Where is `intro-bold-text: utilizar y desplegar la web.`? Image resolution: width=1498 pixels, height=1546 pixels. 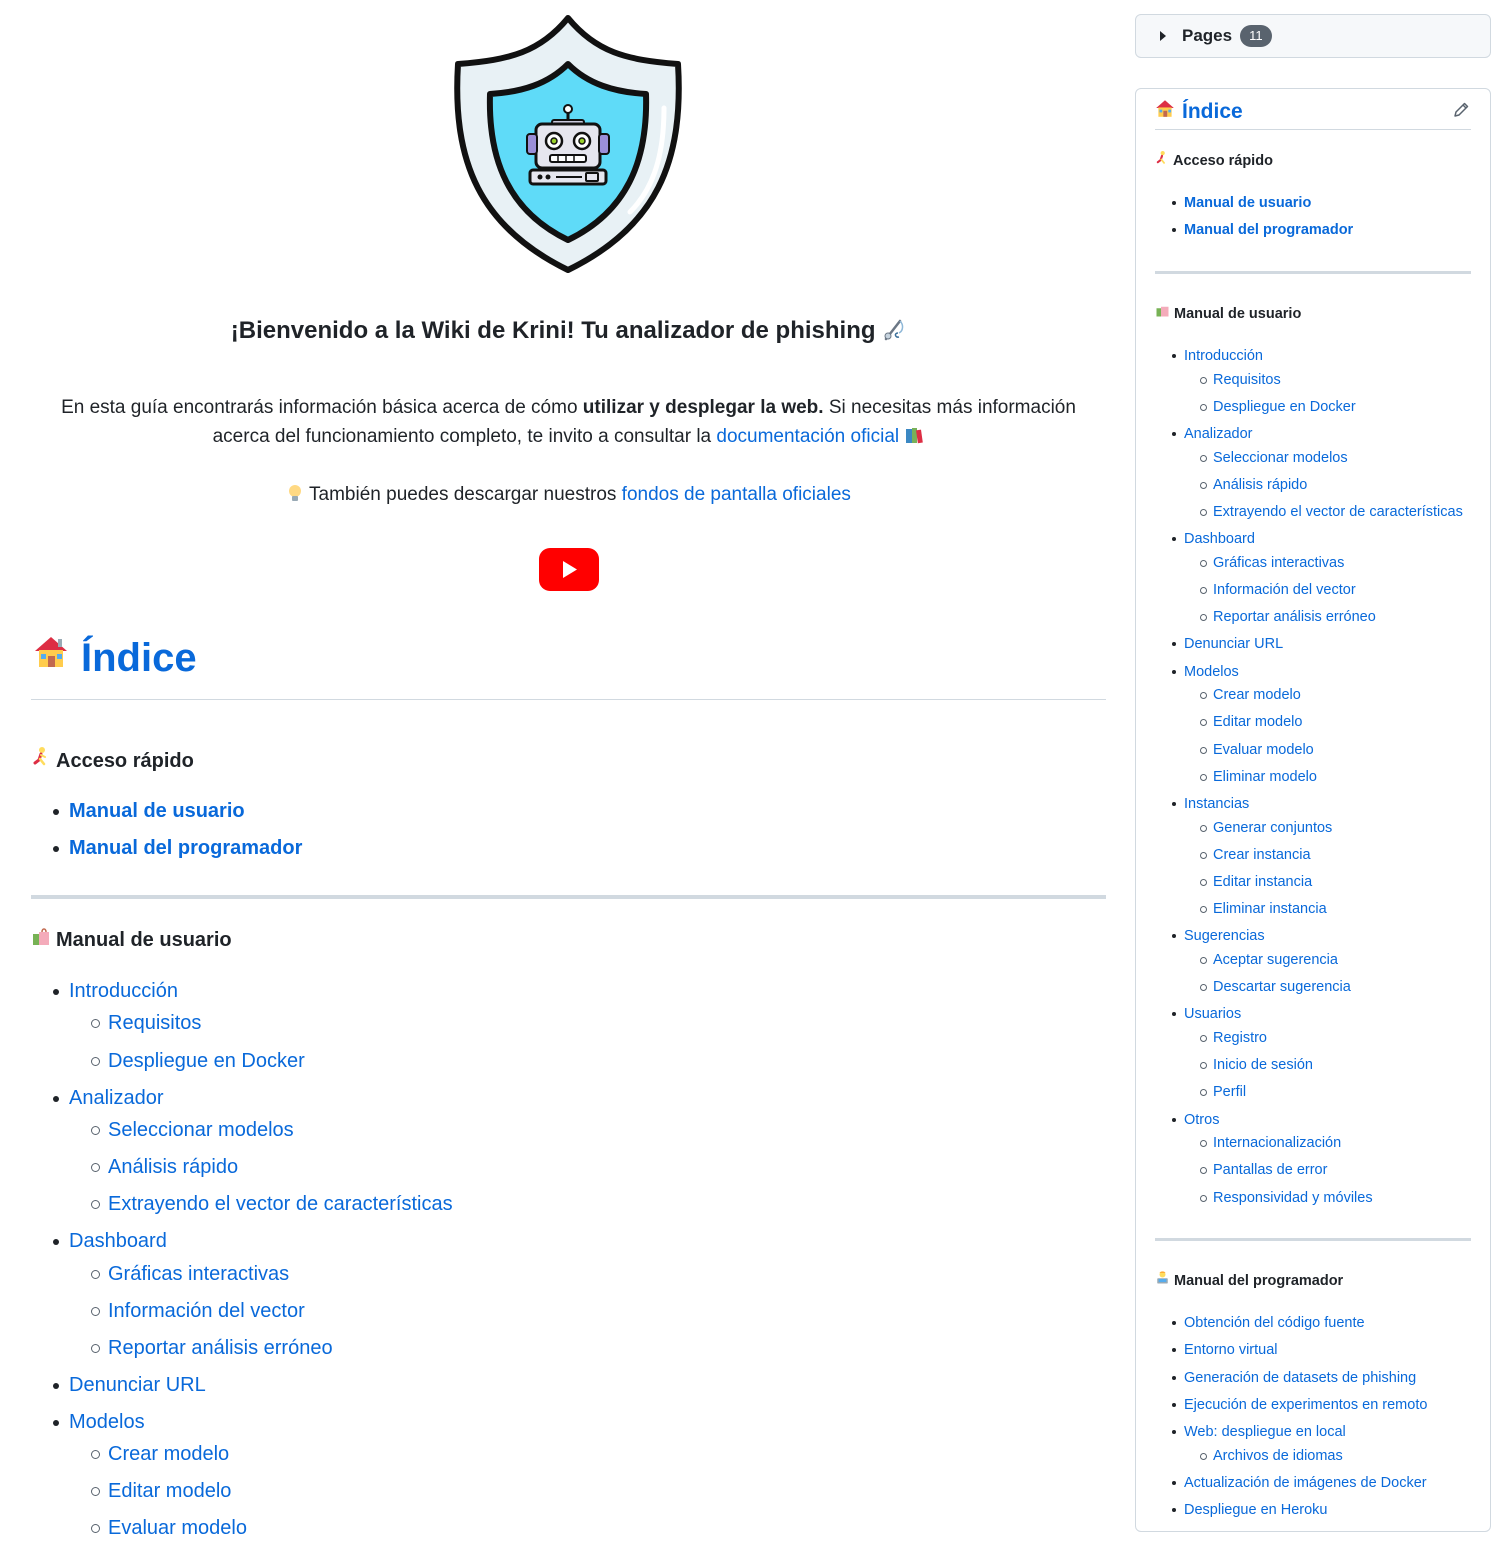
intro-bold-text: utilizar y desplegar la web. is located at coordinates (703, 407).